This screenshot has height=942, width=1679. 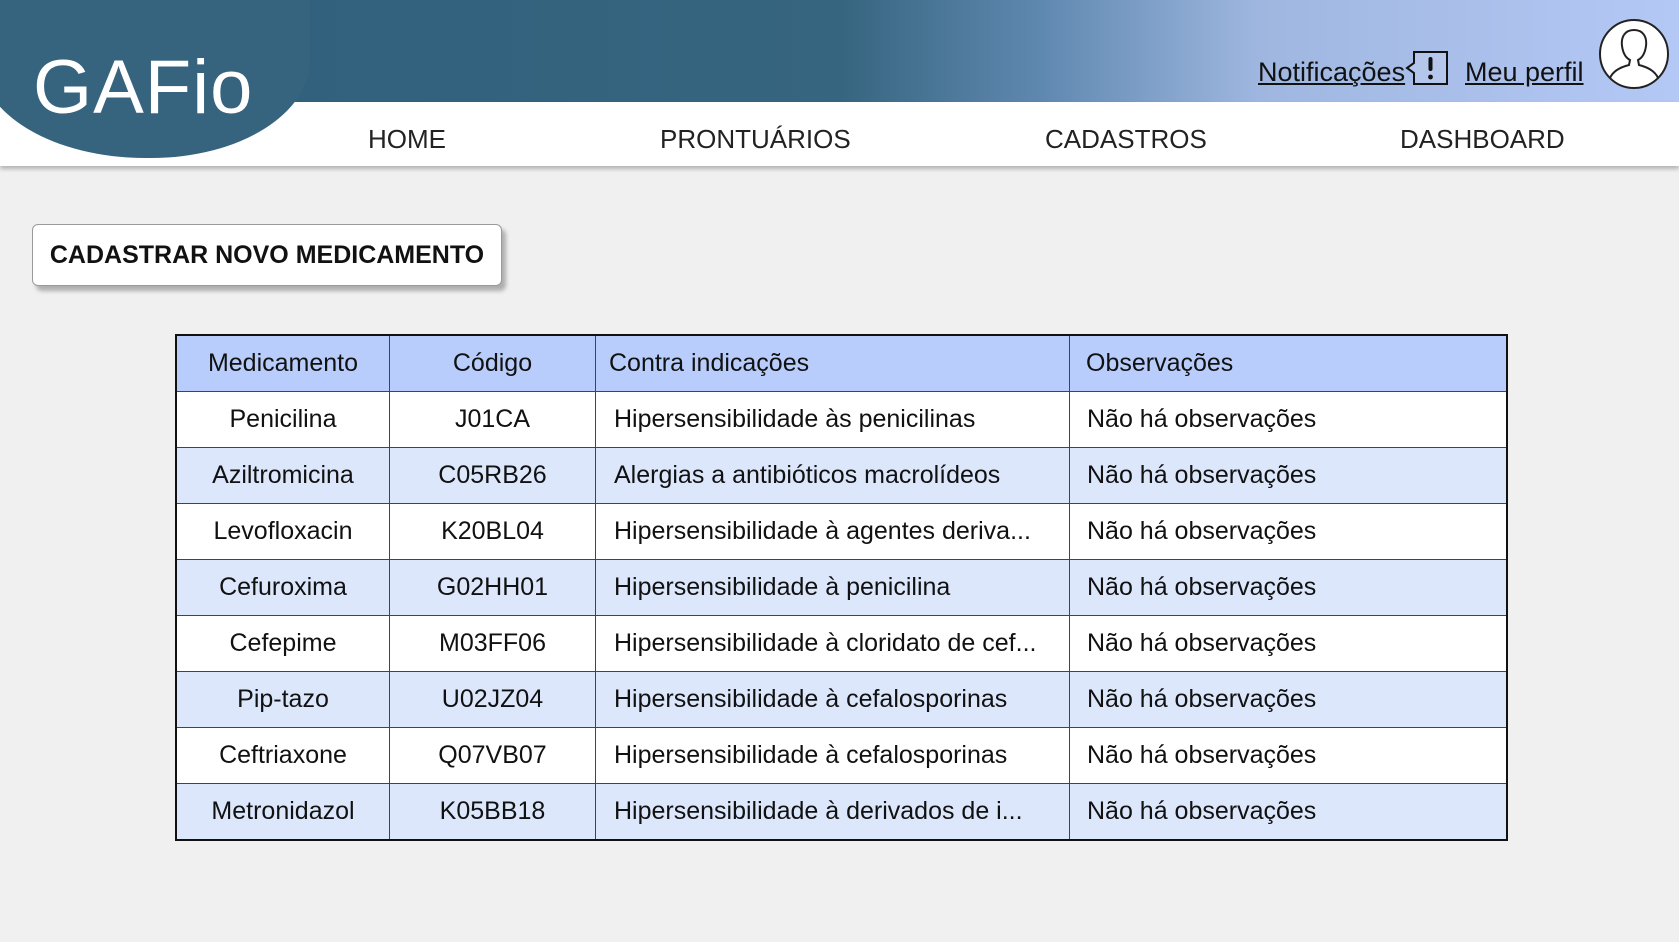 What do you see at coordinates (282, 643) in the screenshot?
I see `cell-medication: Cefepime` at bounding box center [282, 643].